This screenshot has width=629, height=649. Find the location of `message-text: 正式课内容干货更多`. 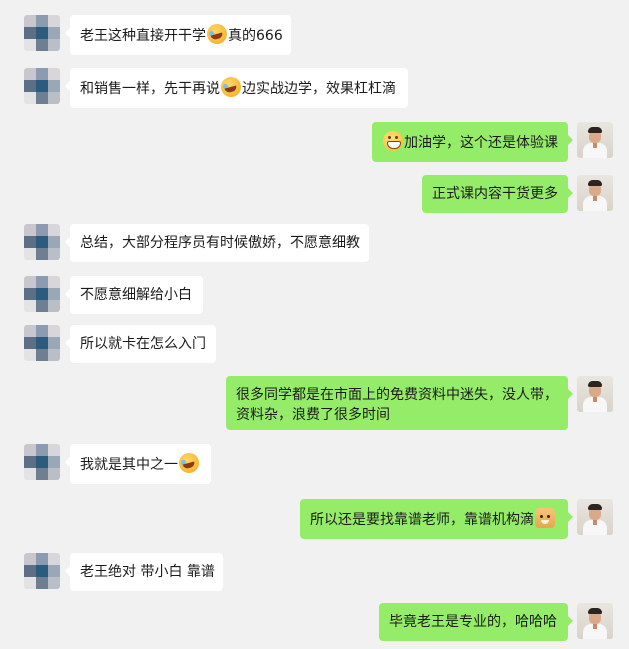

message-text: 正式课内容干货更多 is located at coordinates (495, 194).